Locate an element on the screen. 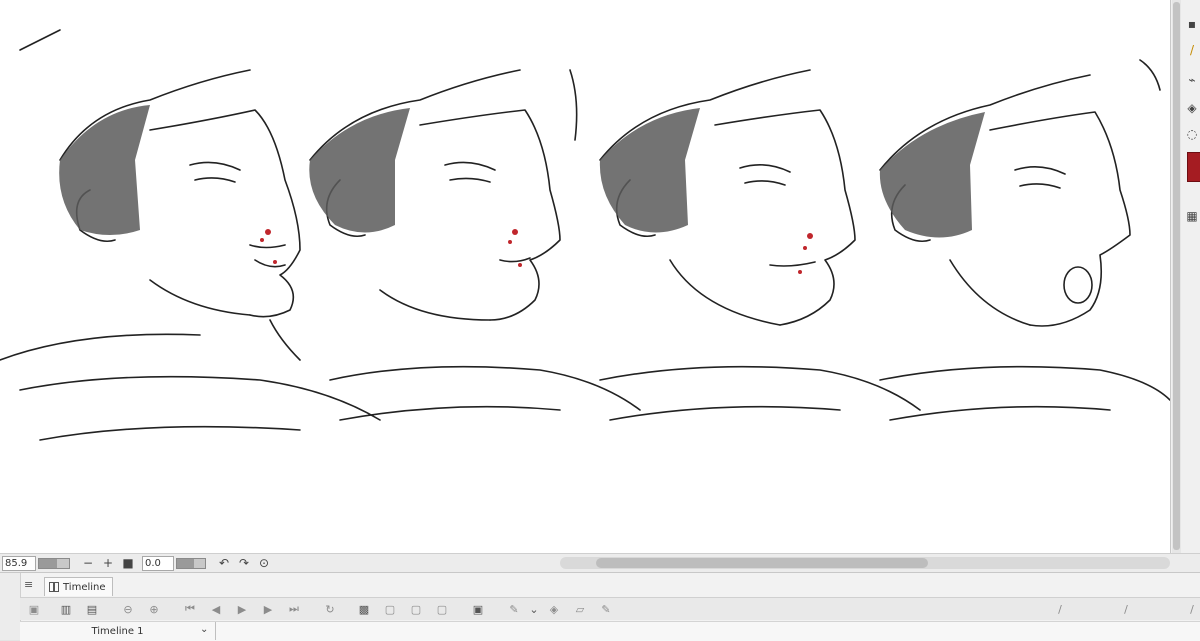 This screenshot has width=1200, height=641. zoom-field: 85.9 is located at coordinates (19, 563).